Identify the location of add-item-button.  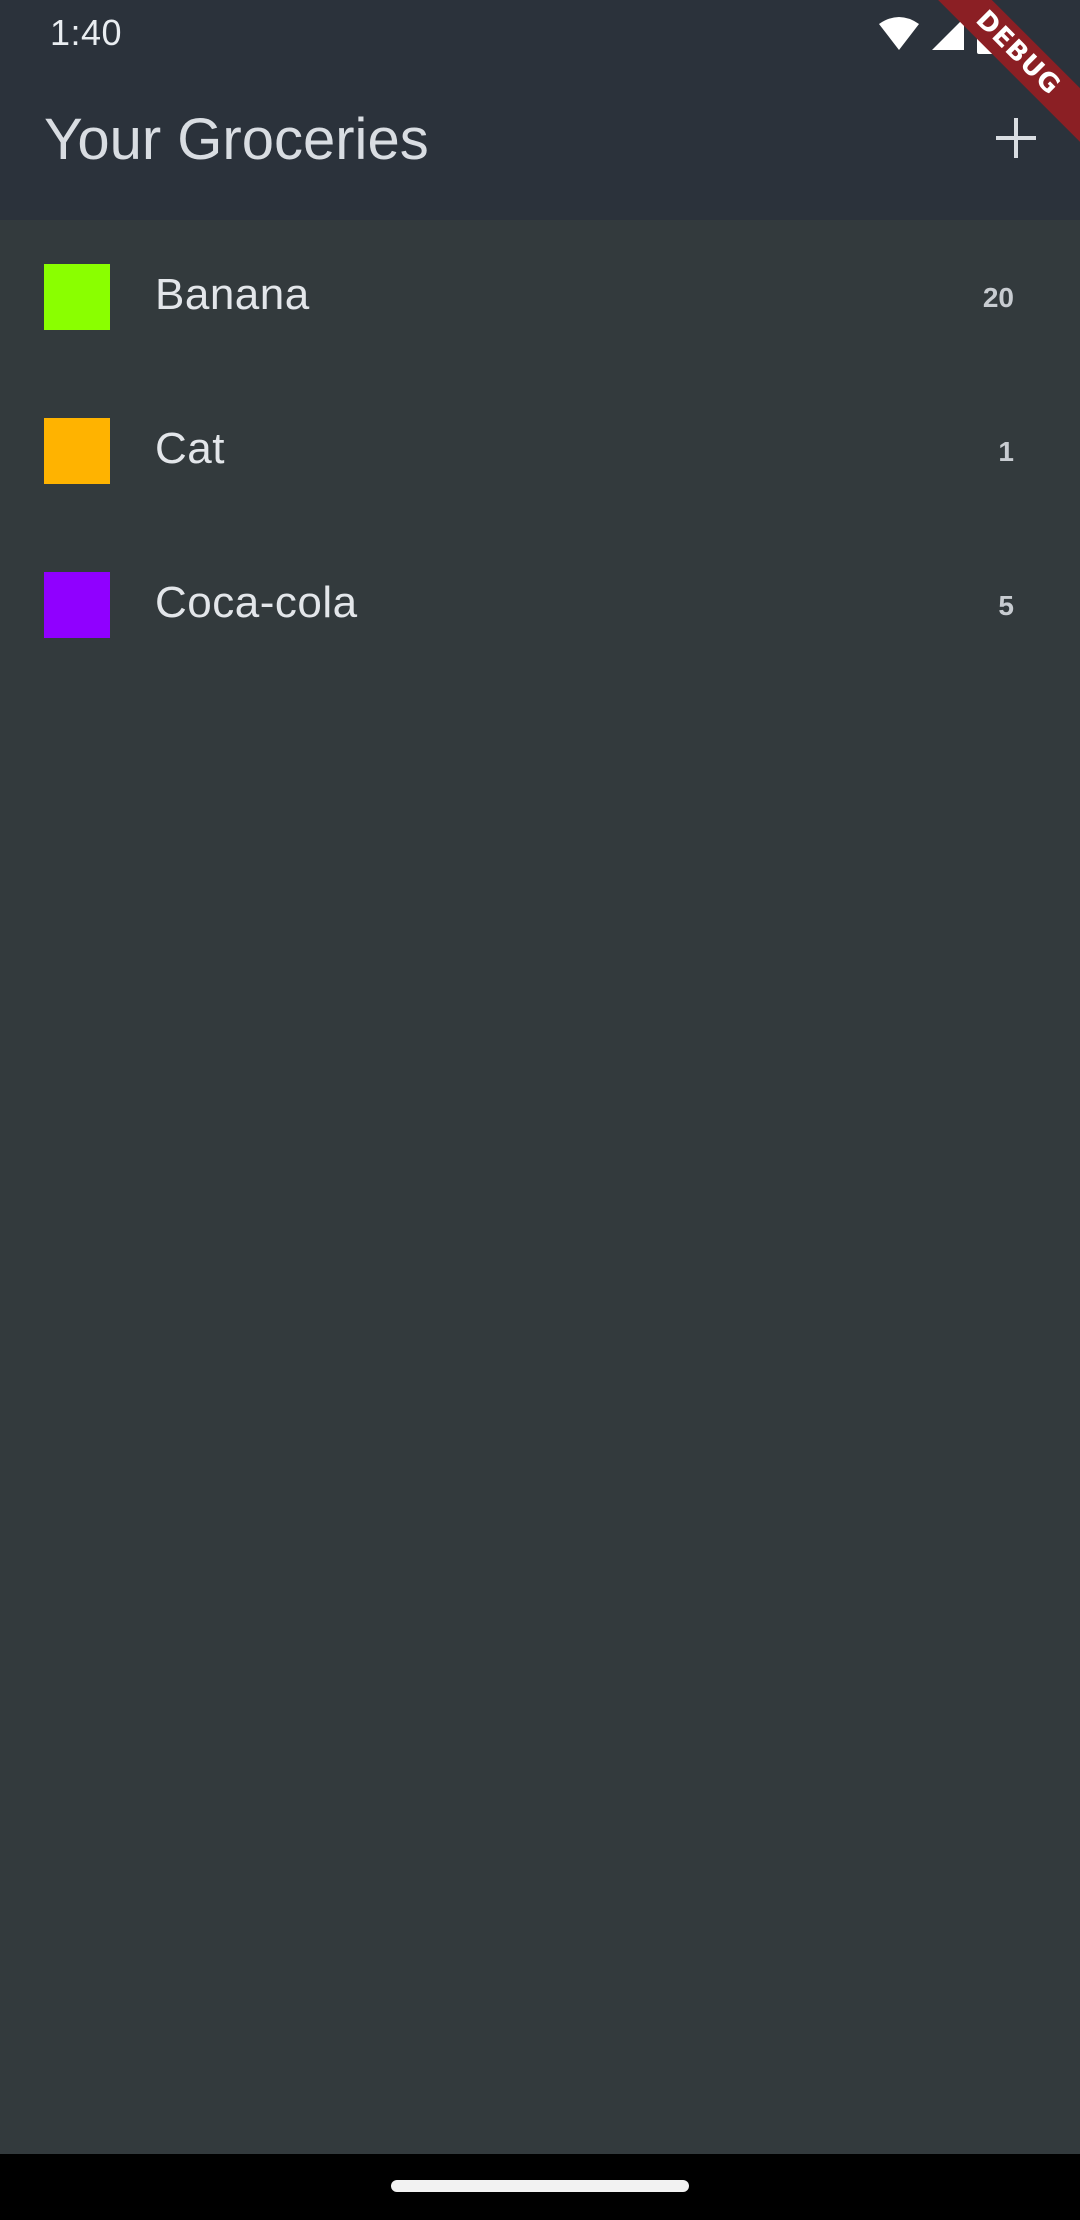
(1016, 140).